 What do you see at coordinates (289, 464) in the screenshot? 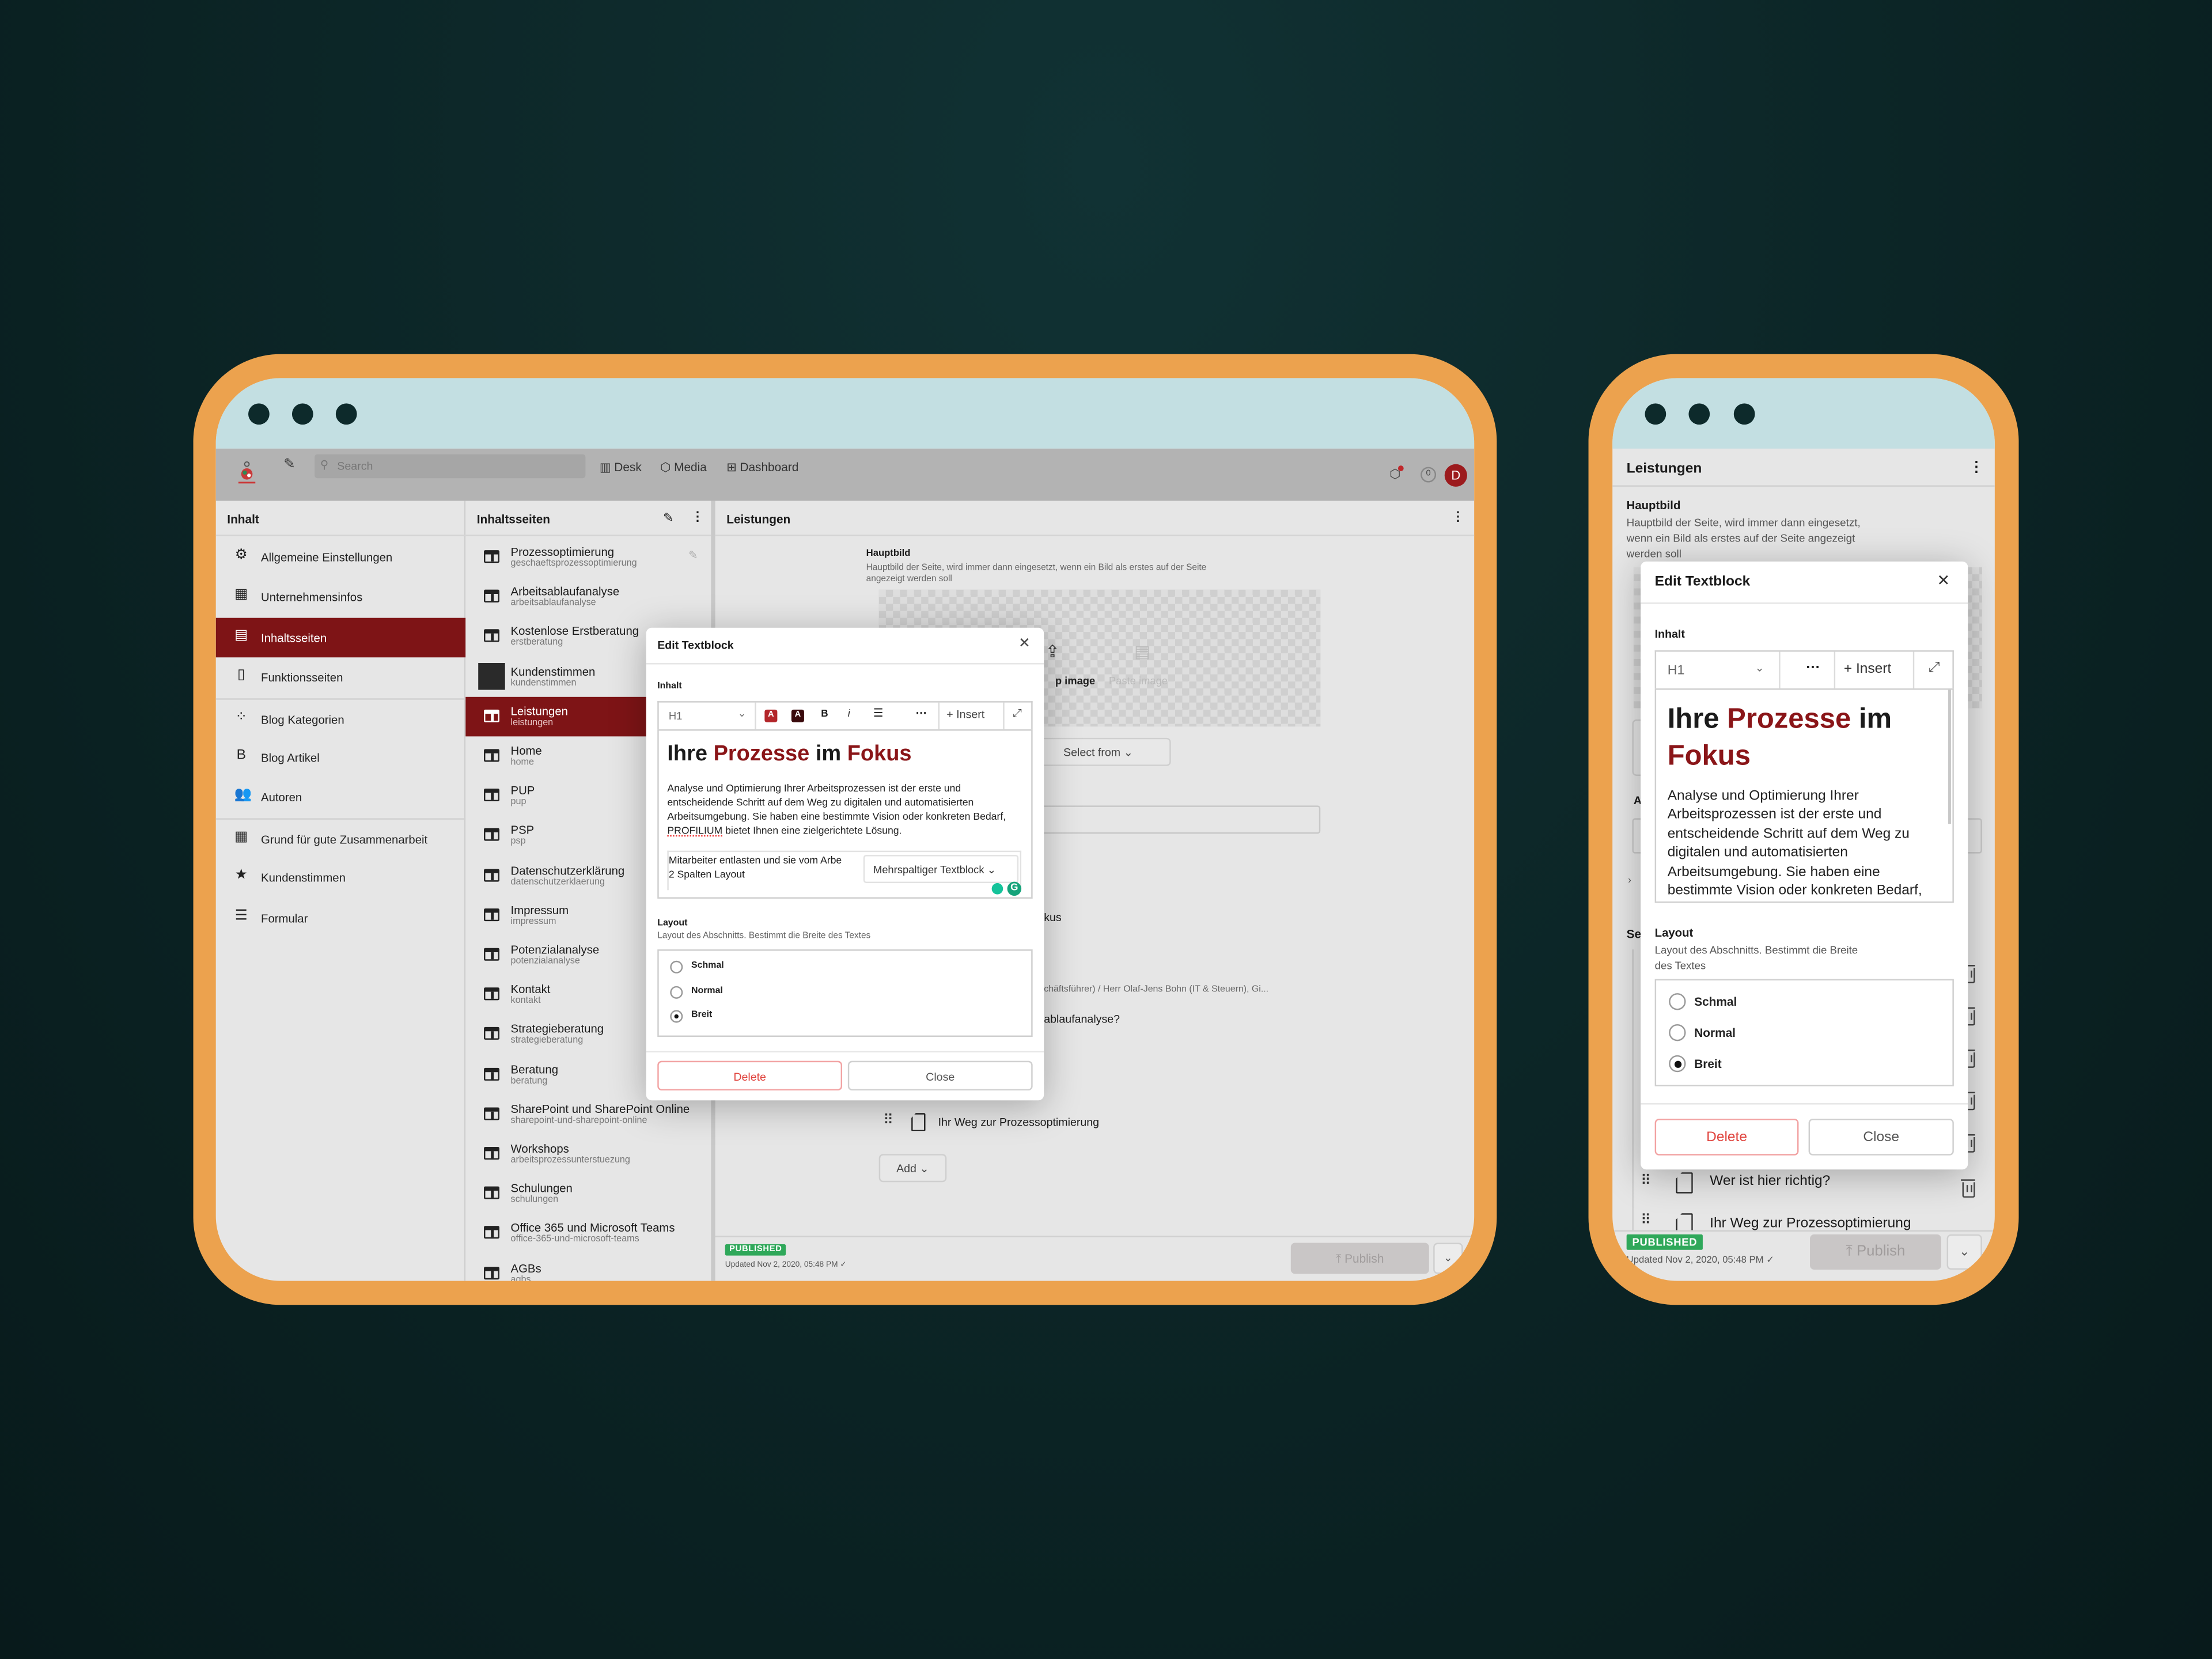
I see `compose-icon: ✎` at bounding box center [289, 464].